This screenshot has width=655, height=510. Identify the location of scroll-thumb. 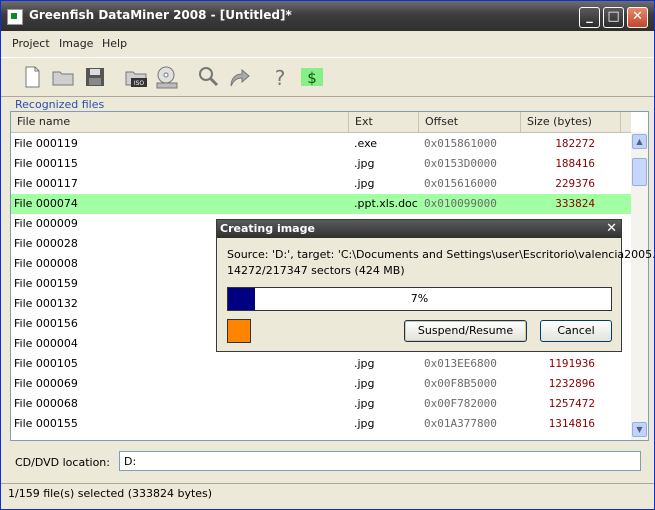
(639, 172).